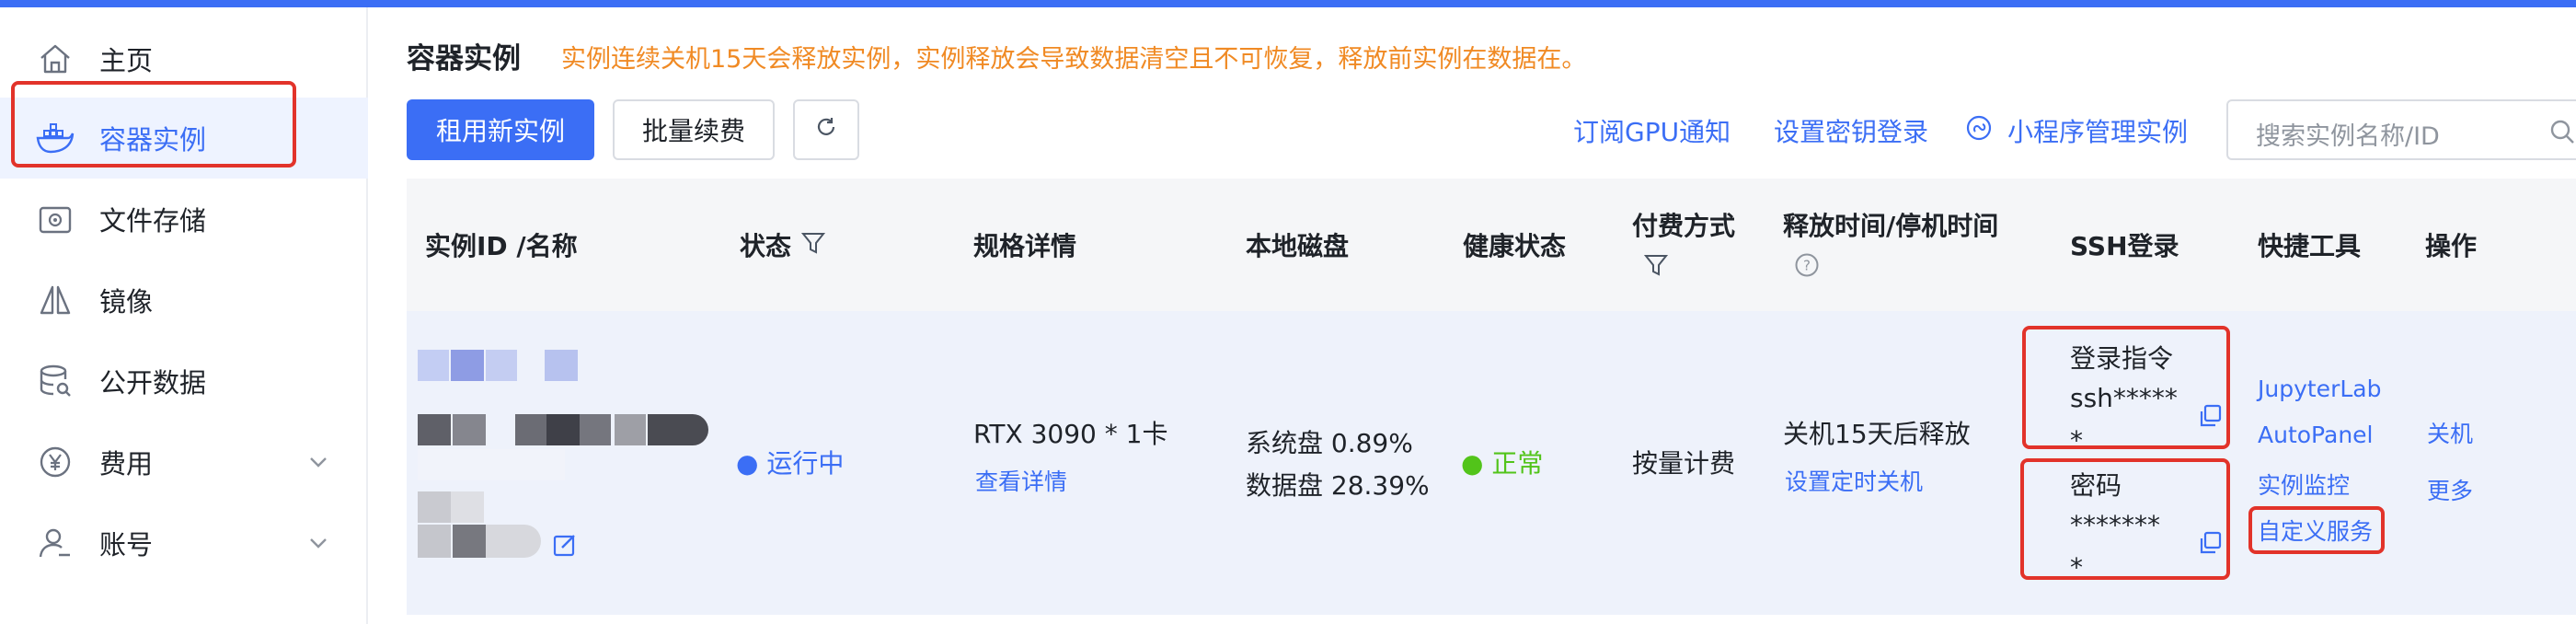  Describe the element at coordinates (153, 140) in the screenshot. I see `sidebar-item-label: 容器实例` at that location.